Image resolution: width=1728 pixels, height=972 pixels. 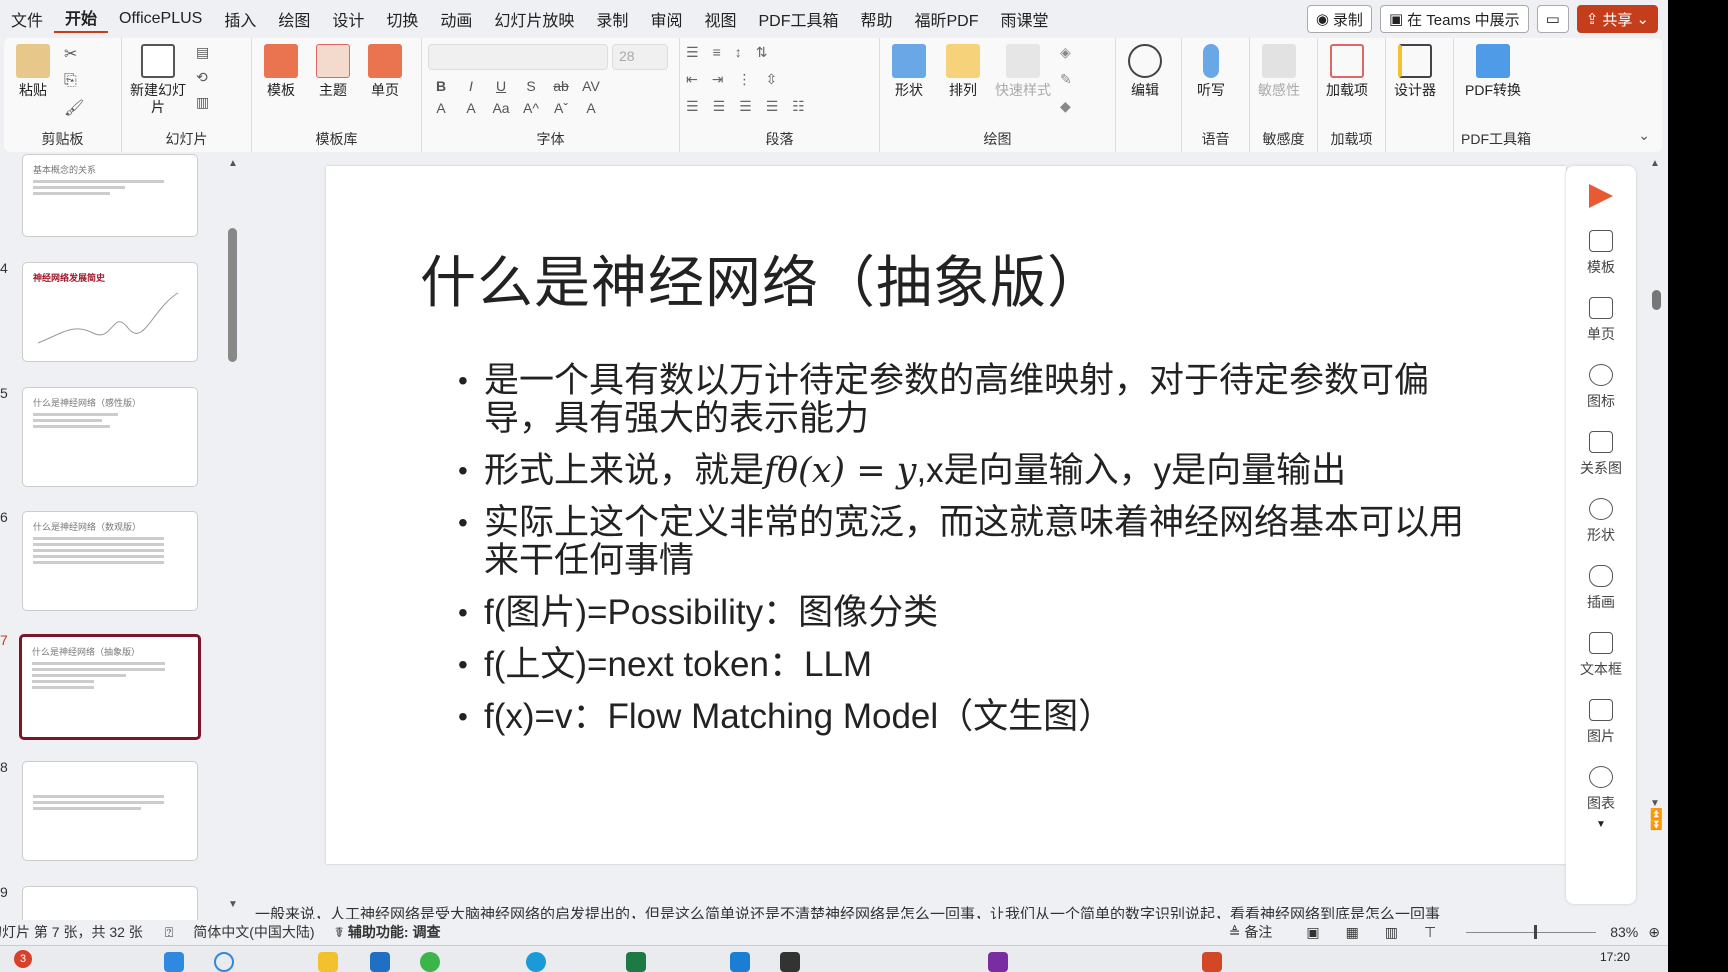 What do you see at coordinates (771, 79) in the screenshot?
I see `text-direction-icon: ⇳` at bounding box center [771, 79].